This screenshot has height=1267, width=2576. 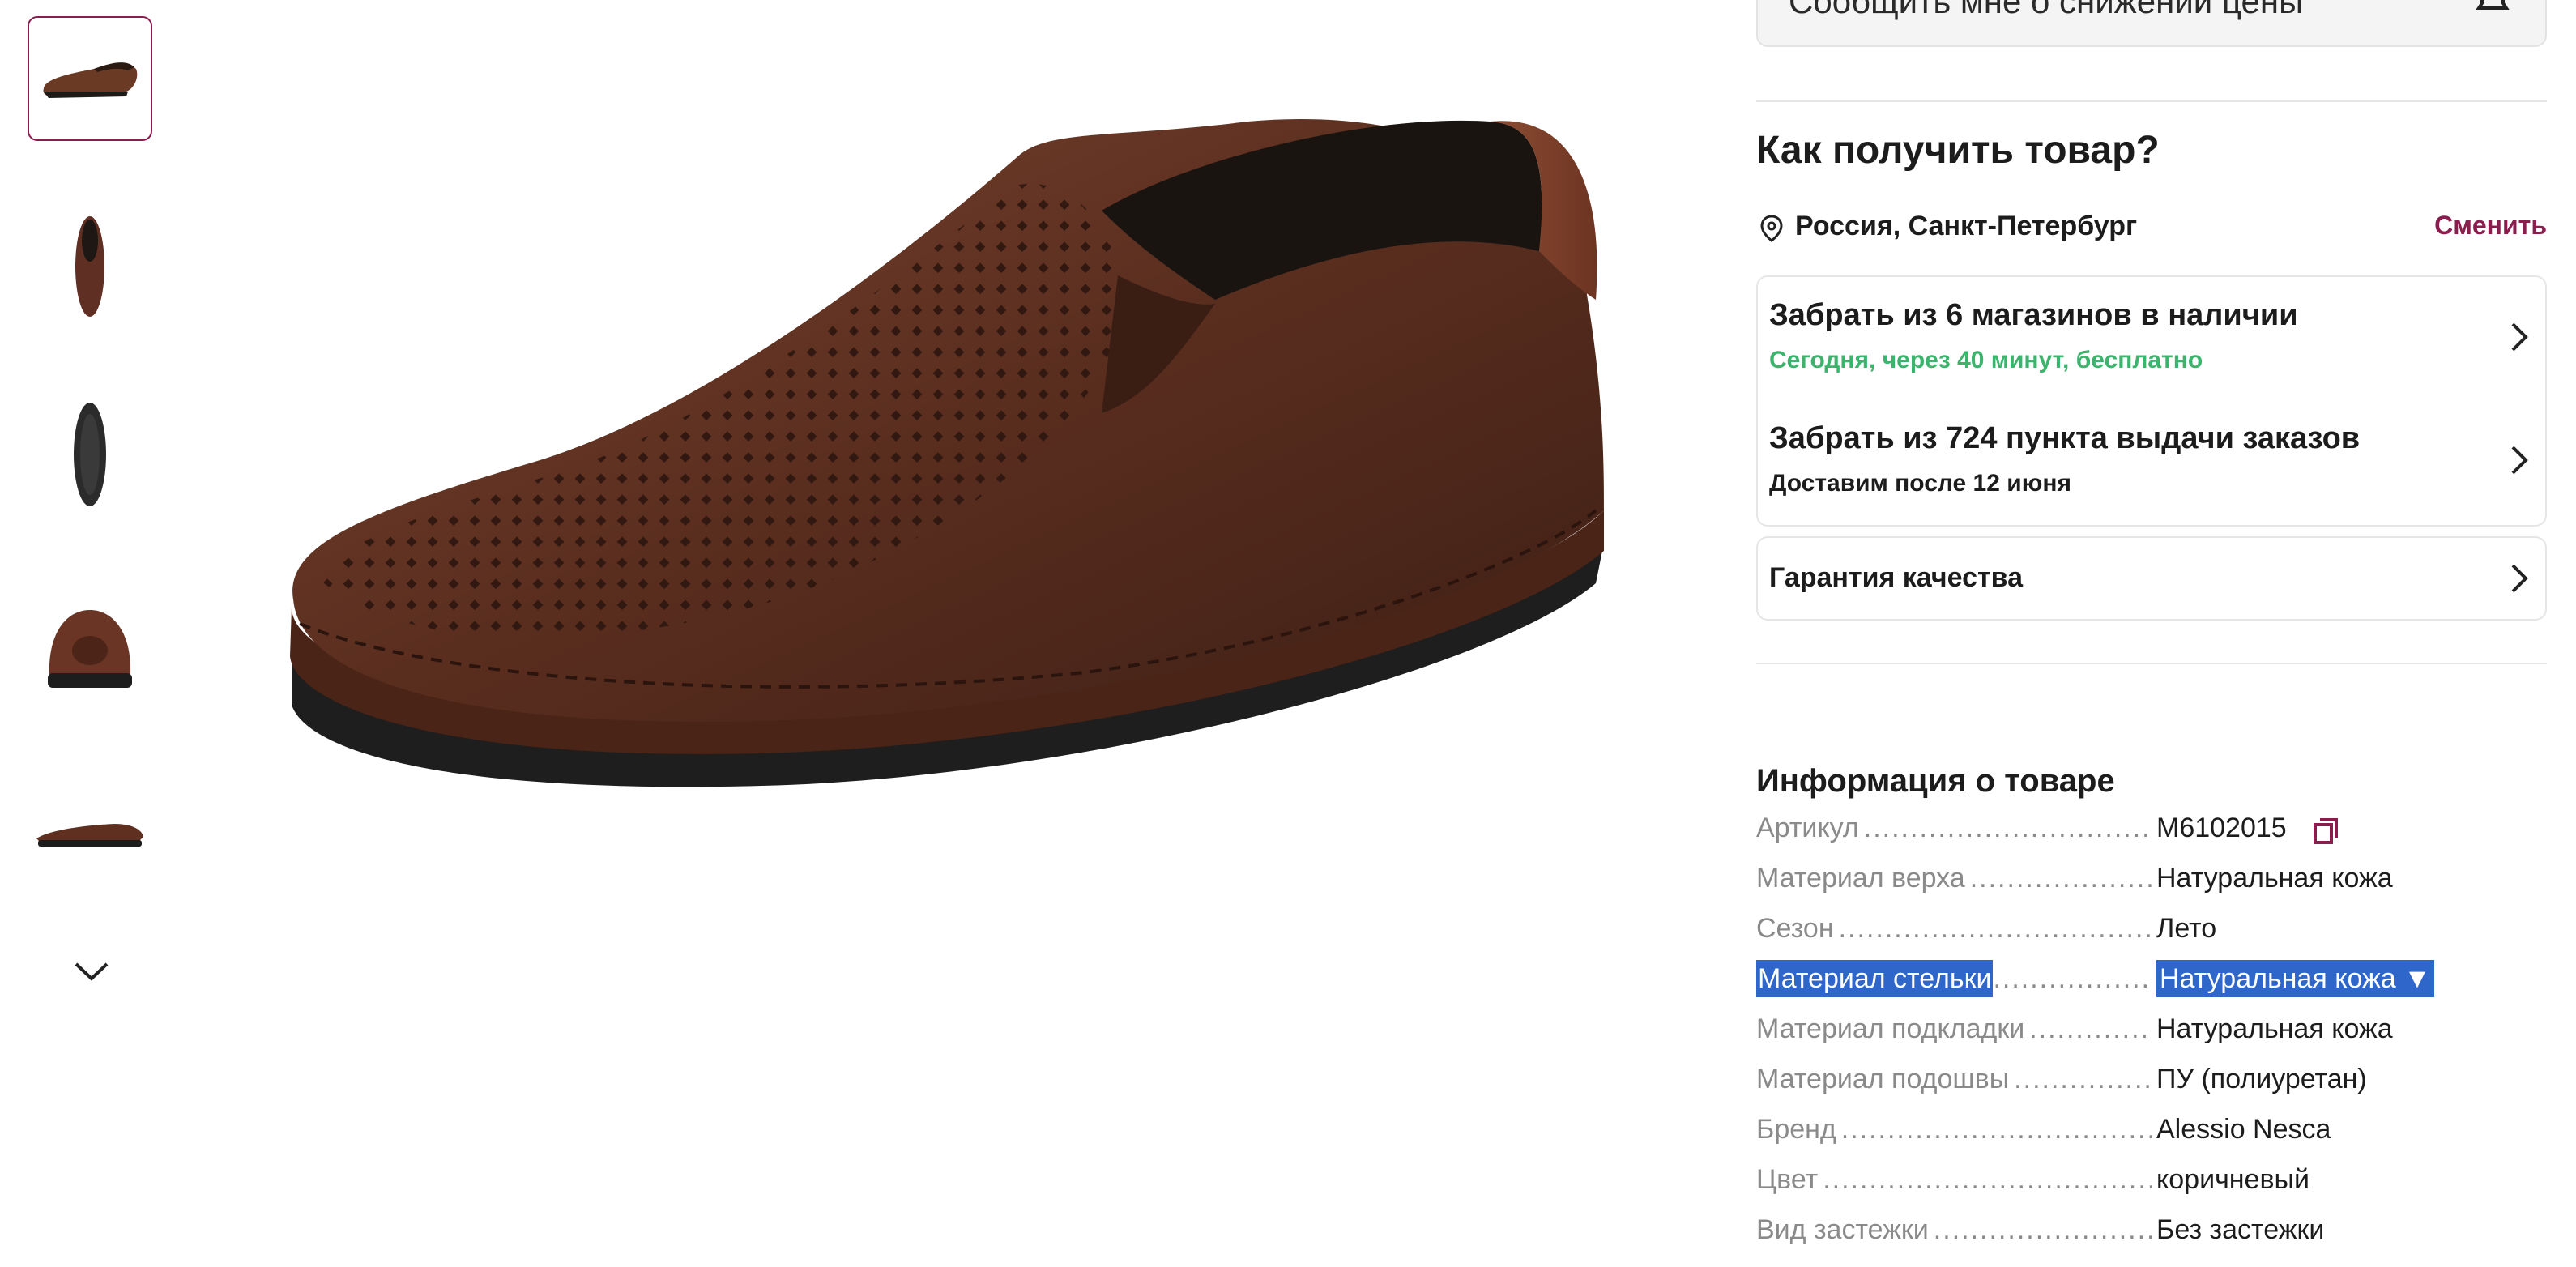 I want to click on location-row: Россия, Санкт-Петербург Сменить, so click(x=2152, y=229).